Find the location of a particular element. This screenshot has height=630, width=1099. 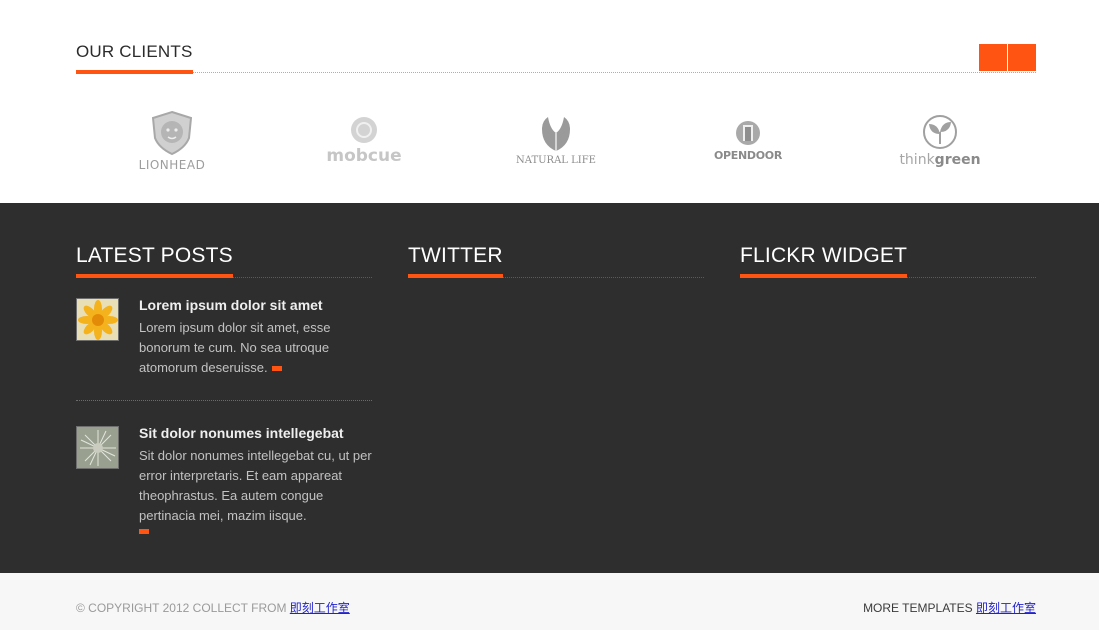

lion-shield-icon is located at coordinates (172, 132).